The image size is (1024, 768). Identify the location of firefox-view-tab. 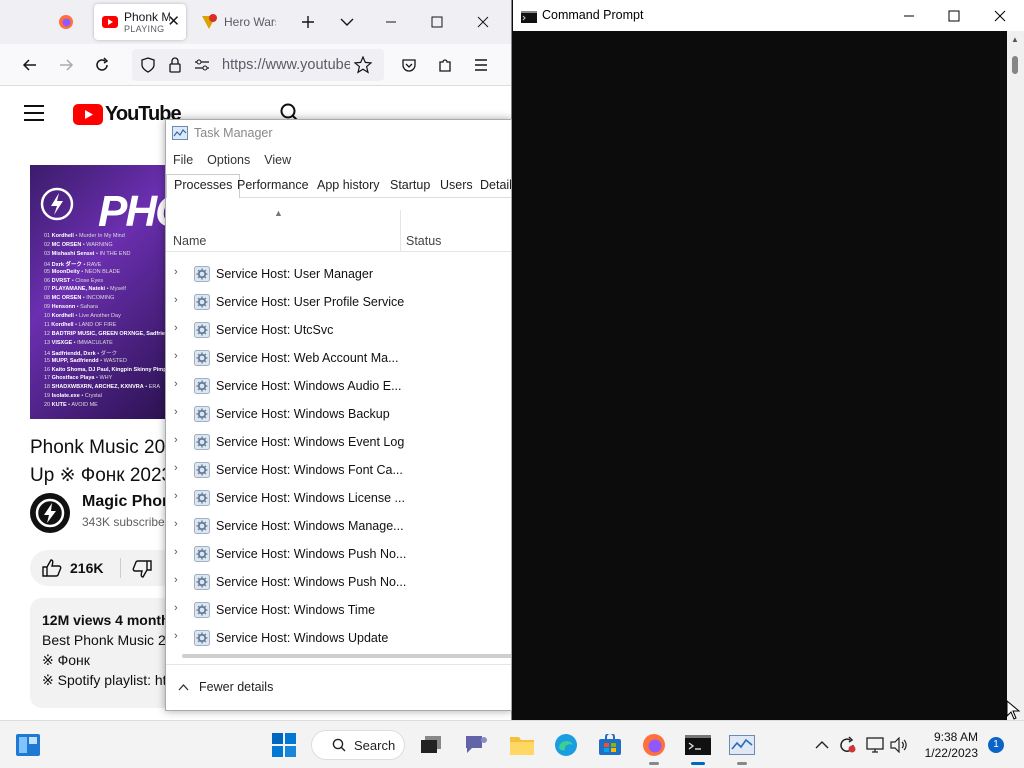
(66, 22).